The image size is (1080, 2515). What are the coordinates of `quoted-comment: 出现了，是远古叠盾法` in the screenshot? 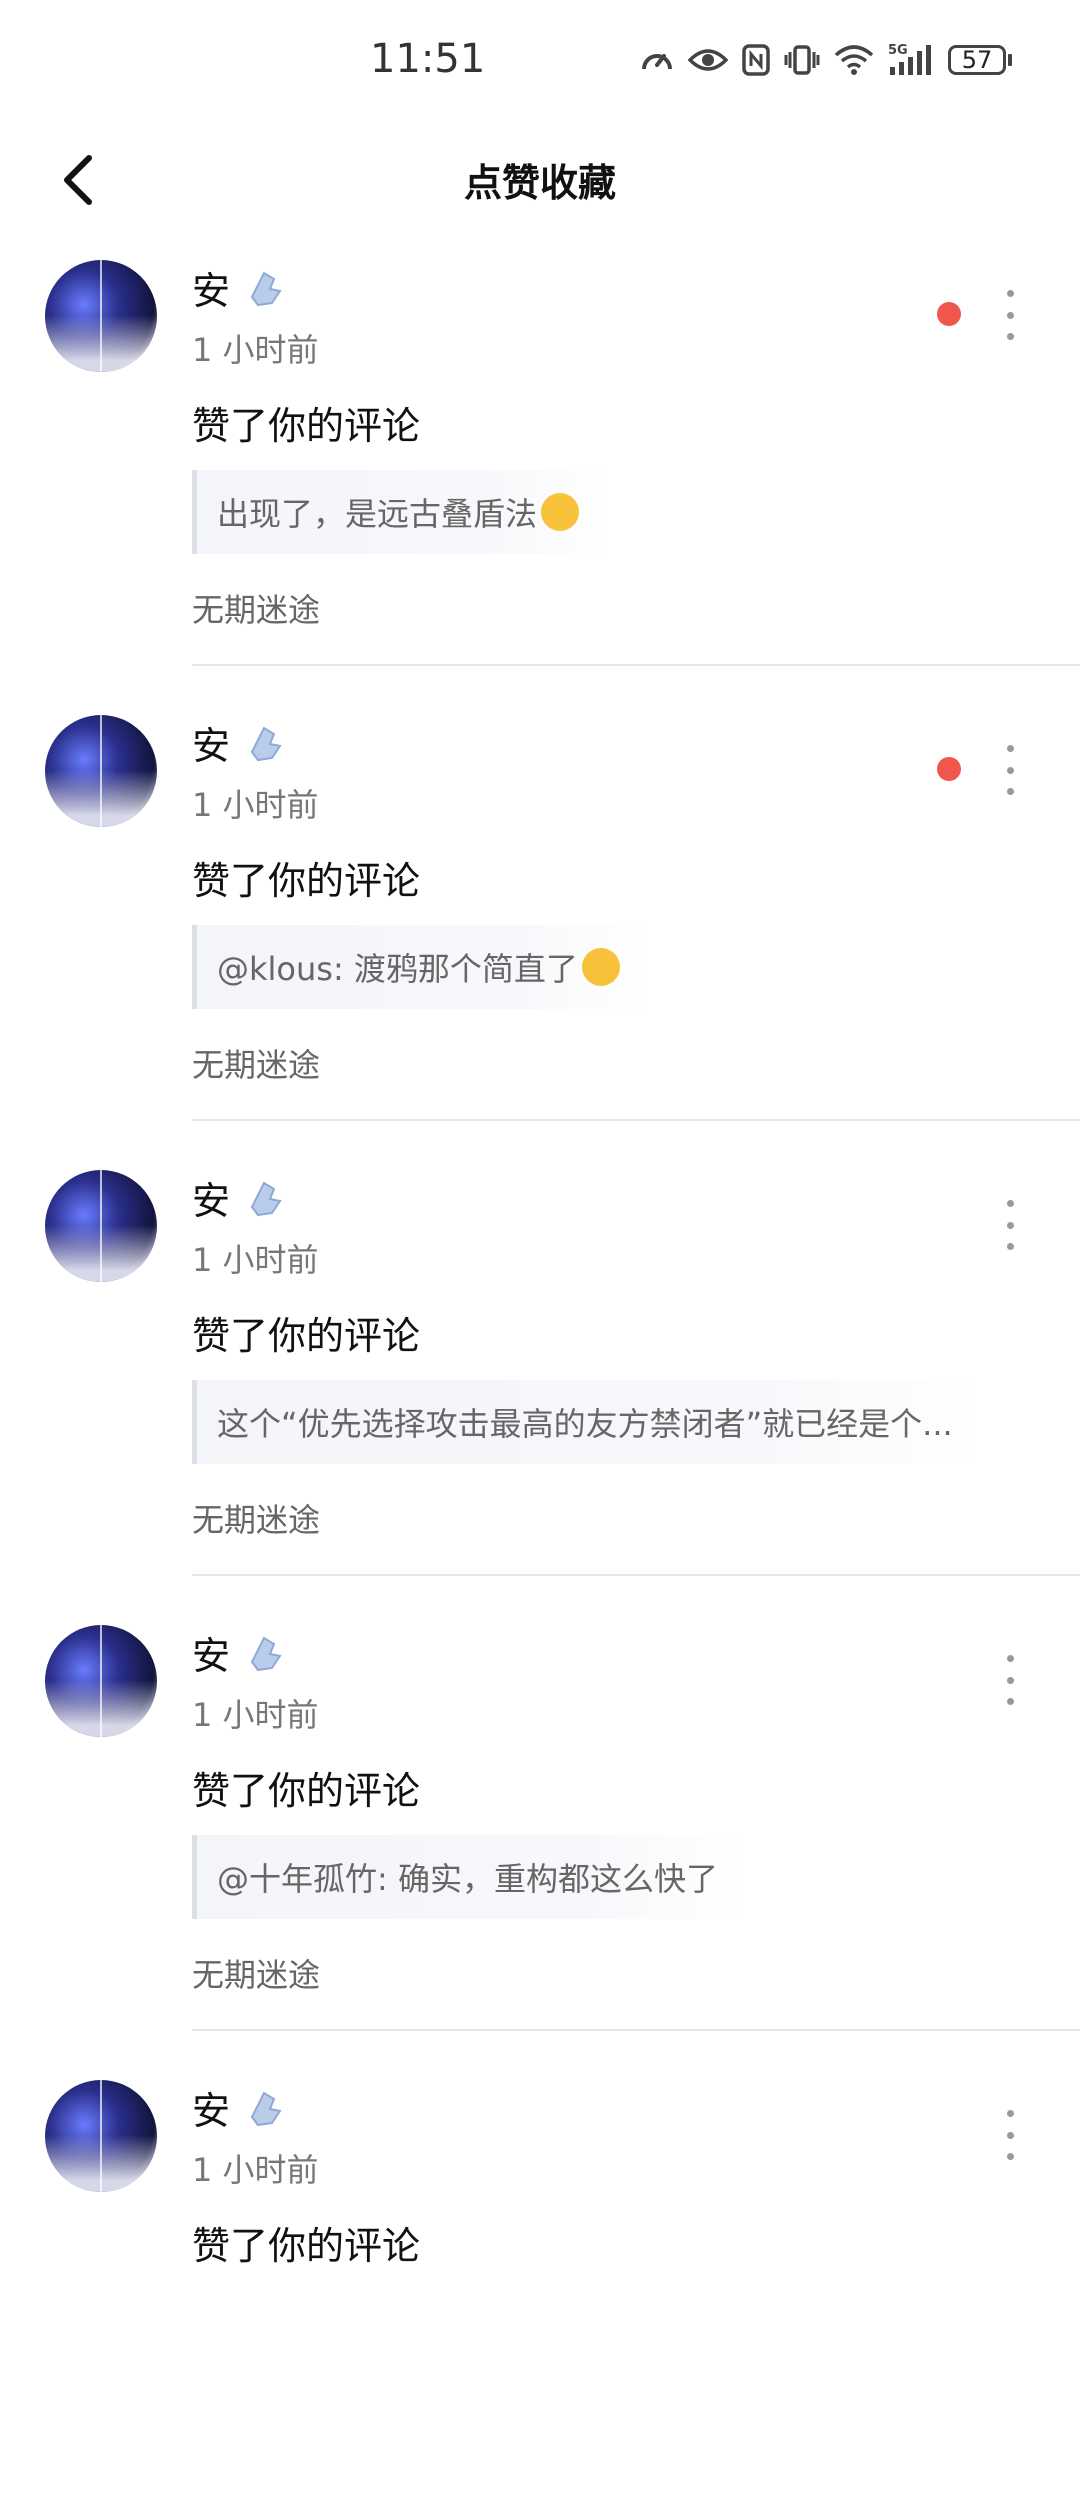 It's located at (401, 512).